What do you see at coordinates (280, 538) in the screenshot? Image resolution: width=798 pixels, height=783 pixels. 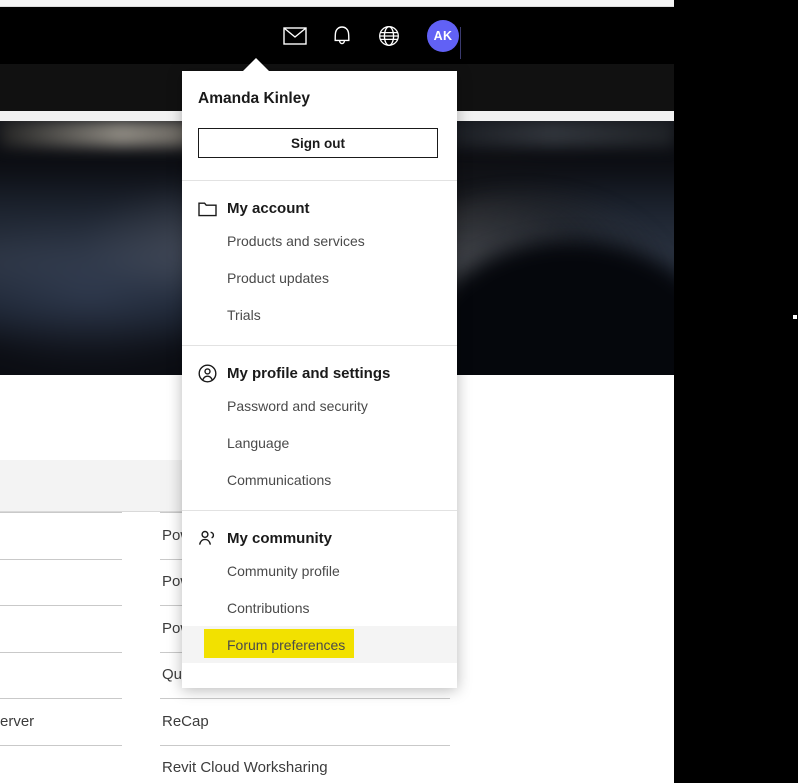 I see `section-title: My community` at bounding box center [280, 538].